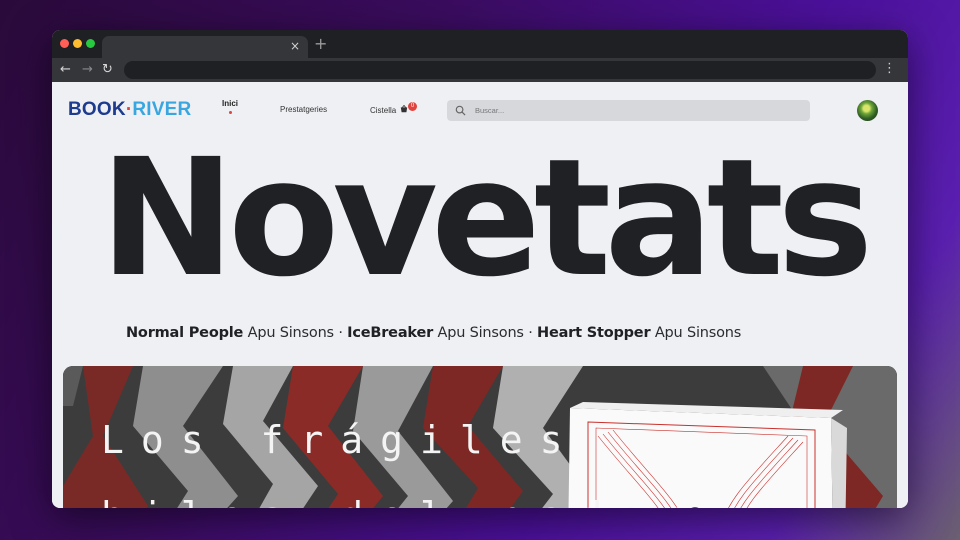  What do you see at coordinates (635, 110) in the screenshot?
I see `search-input` at bounding box center [635, 110].